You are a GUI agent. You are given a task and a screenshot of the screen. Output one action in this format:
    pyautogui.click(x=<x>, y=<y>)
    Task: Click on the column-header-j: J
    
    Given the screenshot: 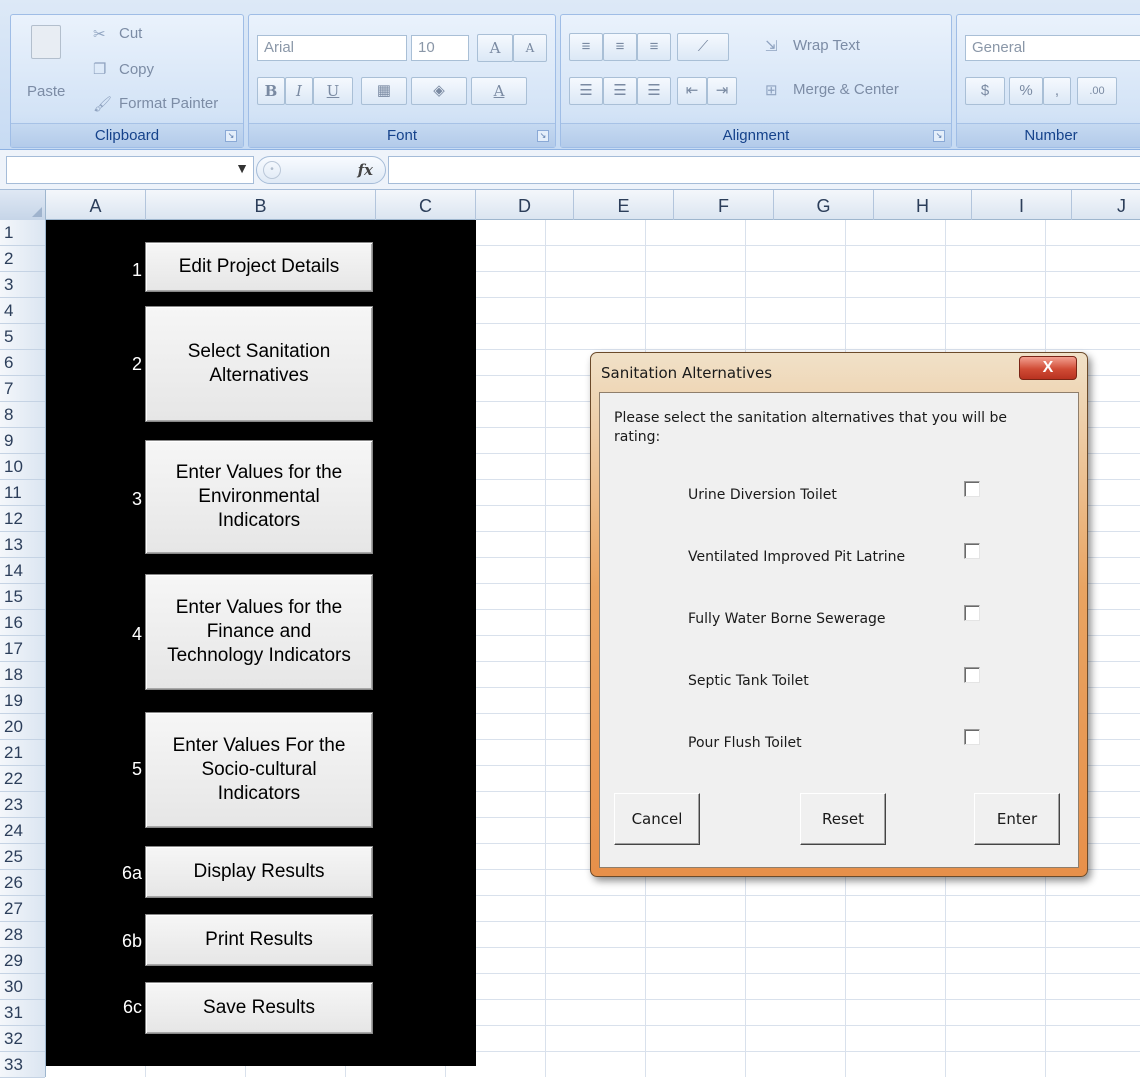 What is the action you would take?
    pyautogui.click(x=1106, y=205)
    